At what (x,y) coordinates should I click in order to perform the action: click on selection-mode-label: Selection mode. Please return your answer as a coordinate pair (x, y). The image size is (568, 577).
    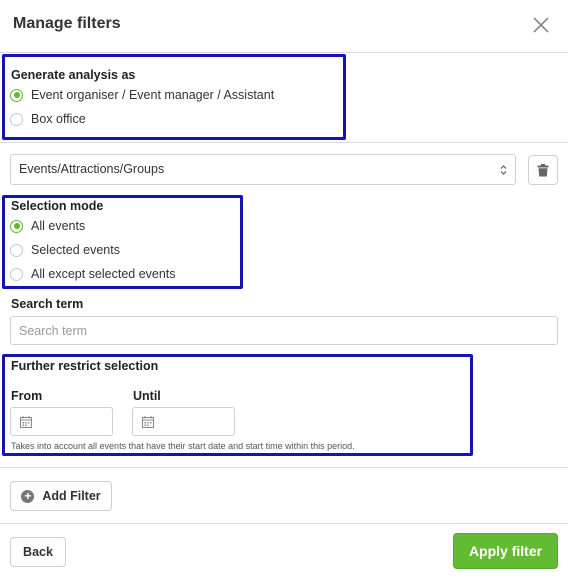
    Looking at the image, I should click on (57, 206).